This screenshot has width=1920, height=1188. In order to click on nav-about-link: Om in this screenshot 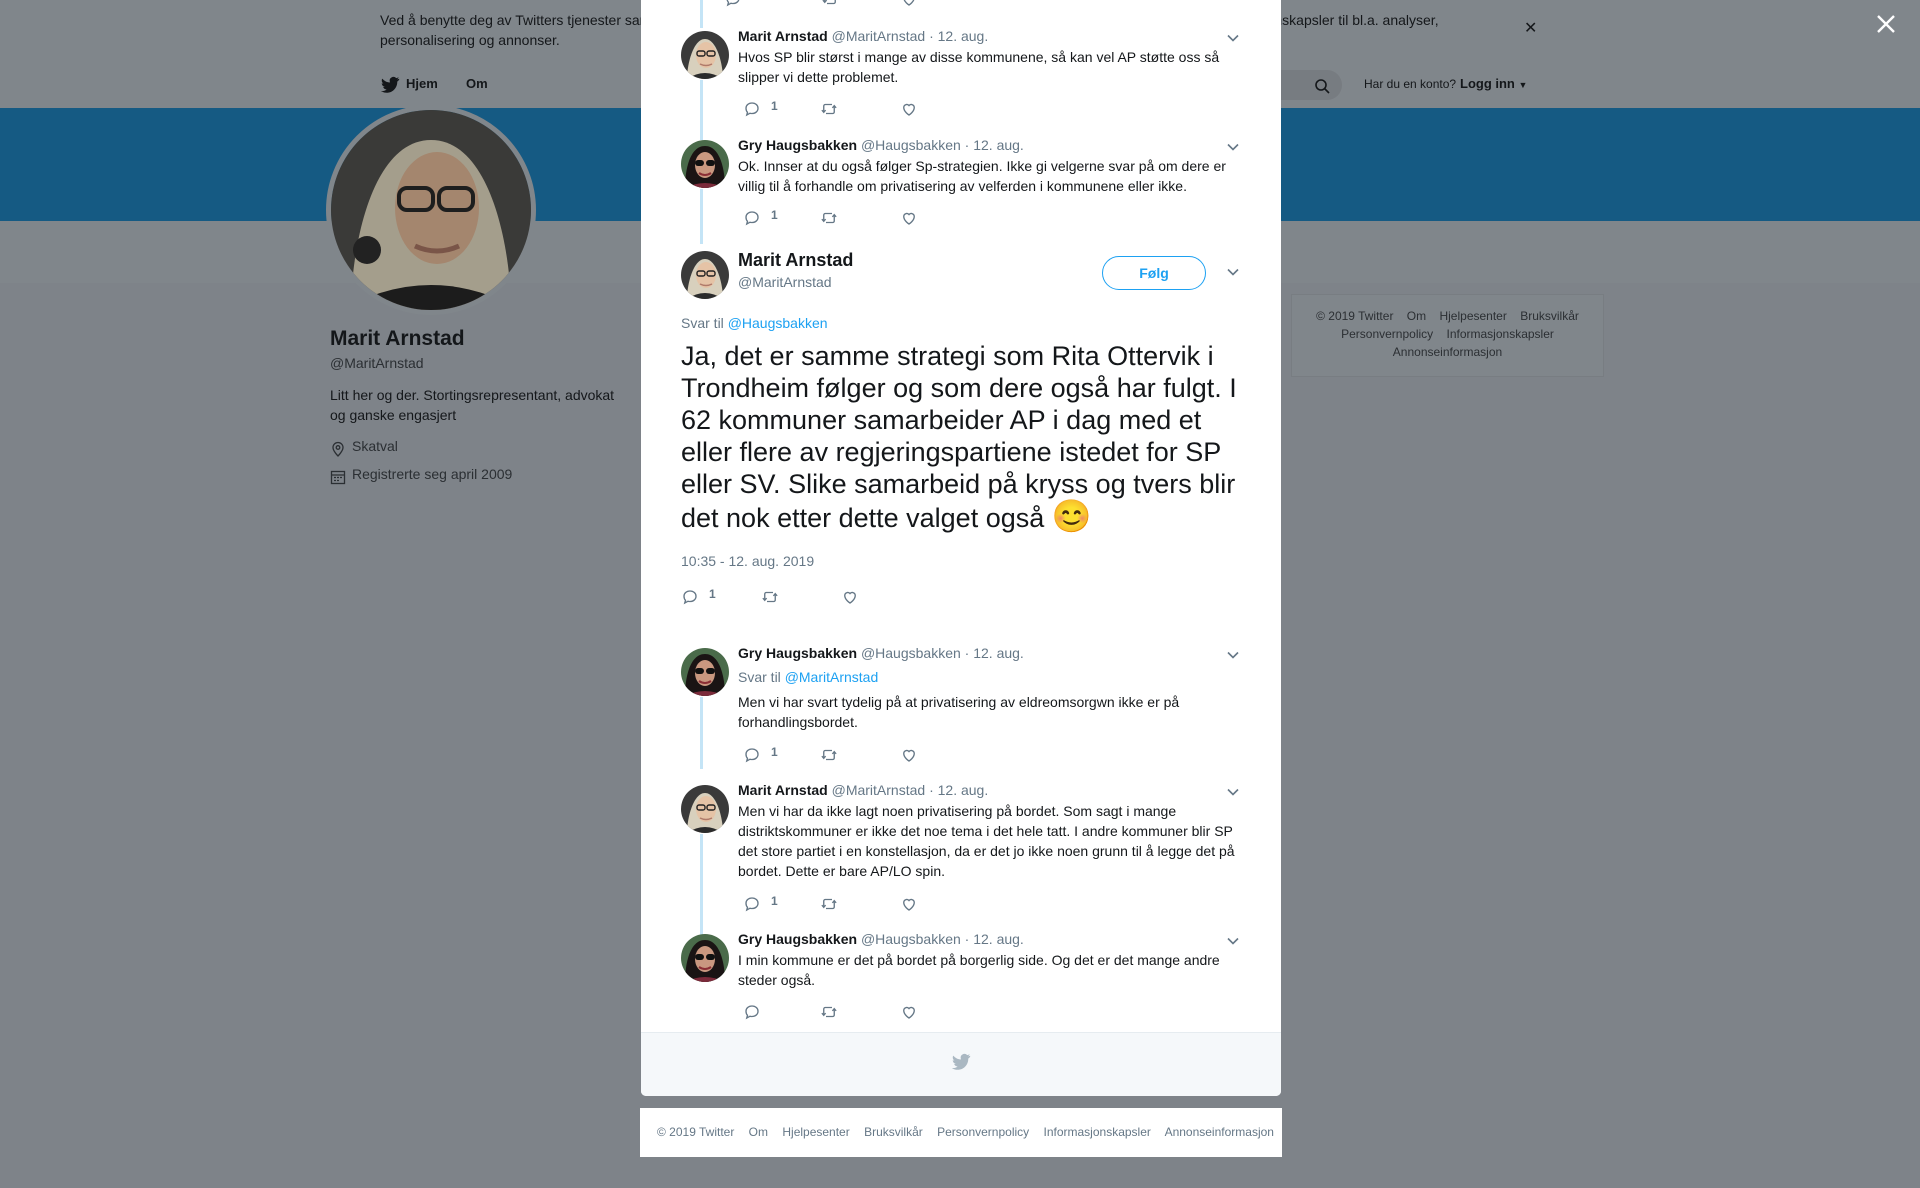, I will do `click(477, 83)`.